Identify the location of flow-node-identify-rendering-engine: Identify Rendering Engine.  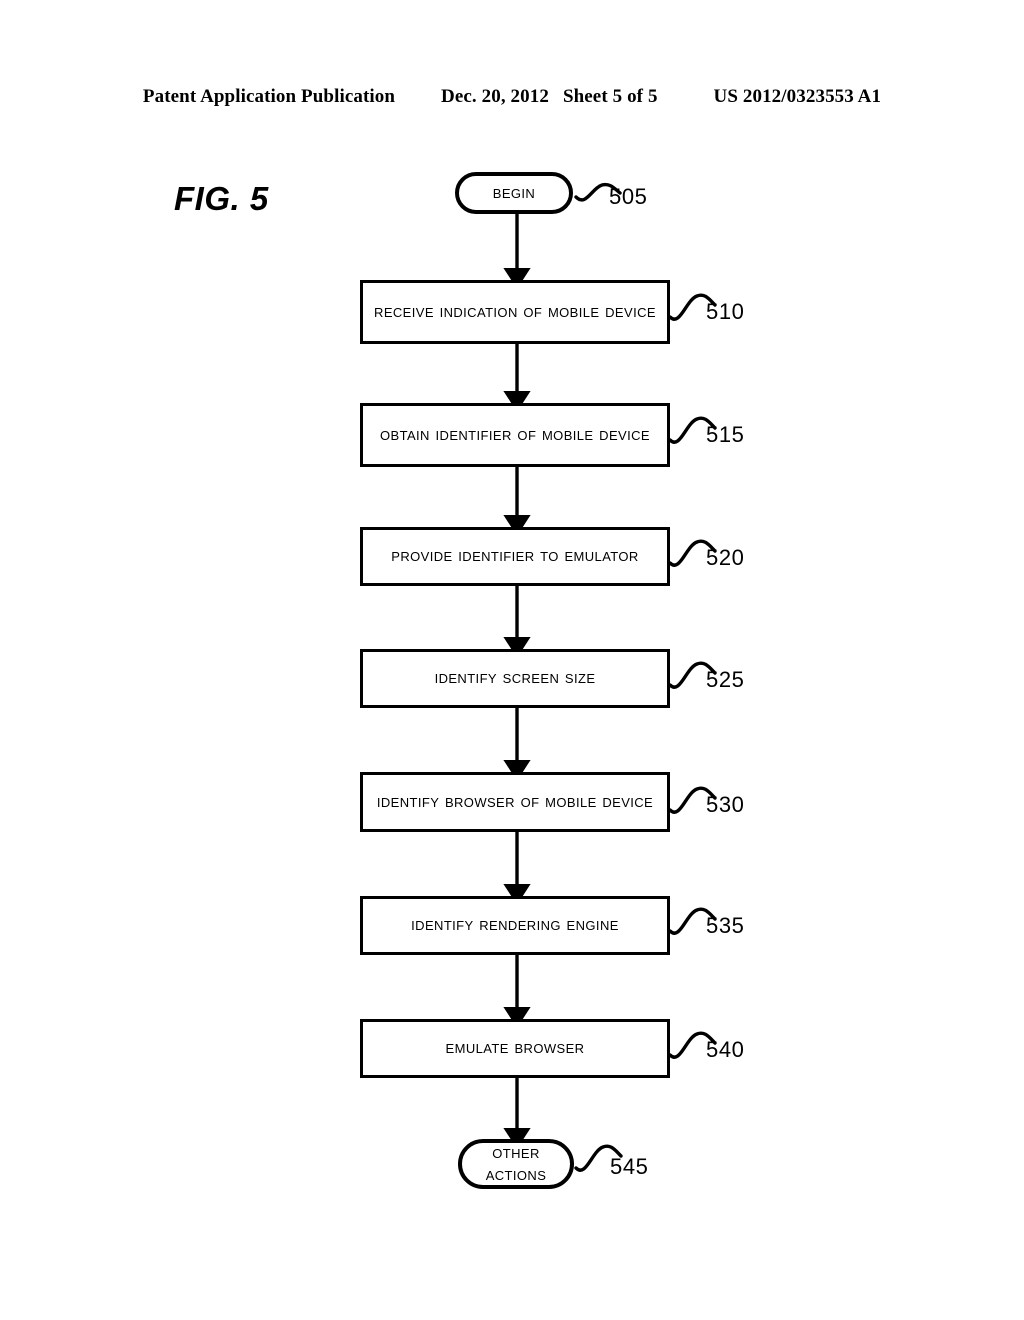
(515, 925).